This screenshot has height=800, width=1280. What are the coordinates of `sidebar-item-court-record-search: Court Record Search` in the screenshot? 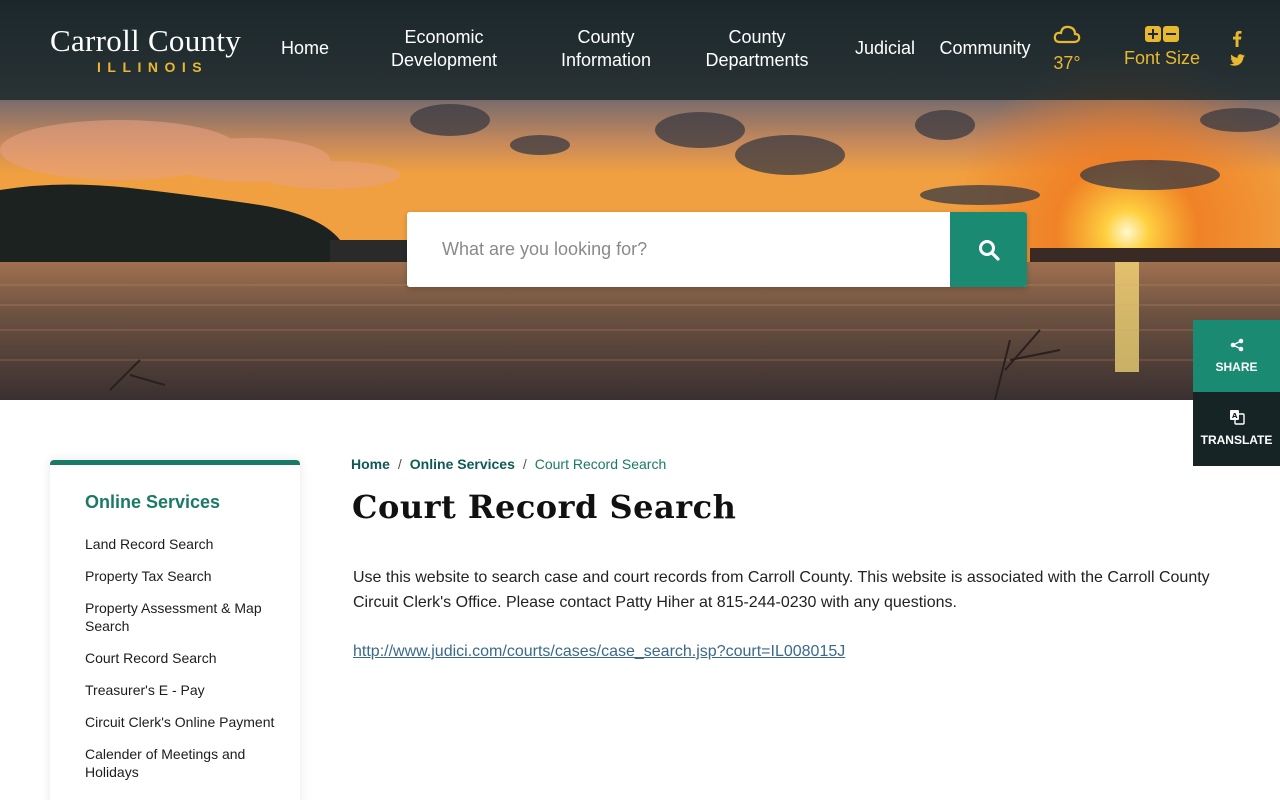 It's located at (182, 658).